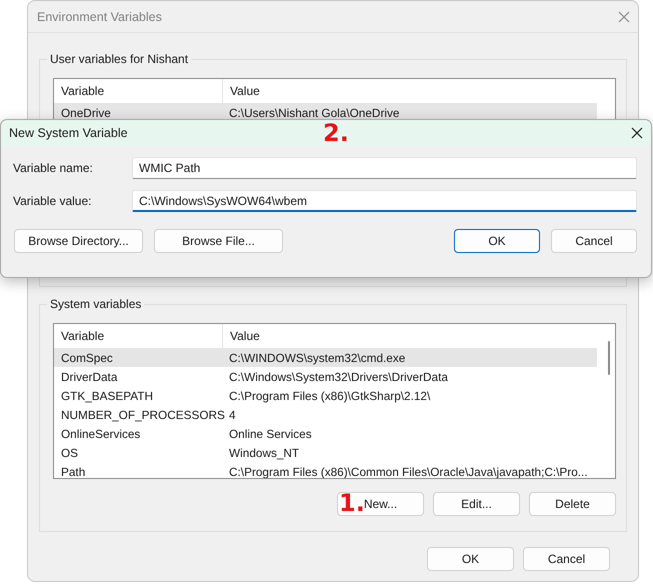  What do you see at coordinates (70, 453) in the screenshot?
I see `variable-cell-text: OS` at bounding box center [70, 453].